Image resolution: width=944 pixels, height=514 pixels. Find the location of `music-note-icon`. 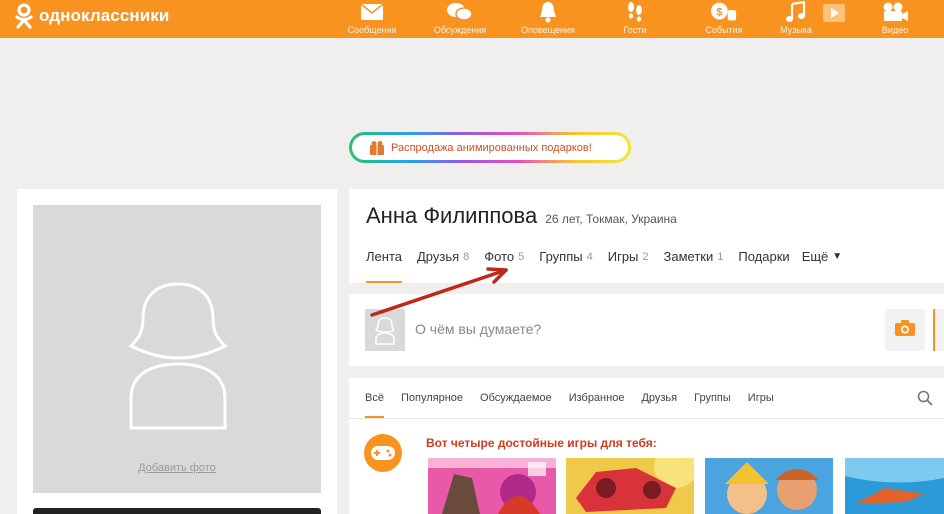

music-note-icon is located at coordinates (796, 12).